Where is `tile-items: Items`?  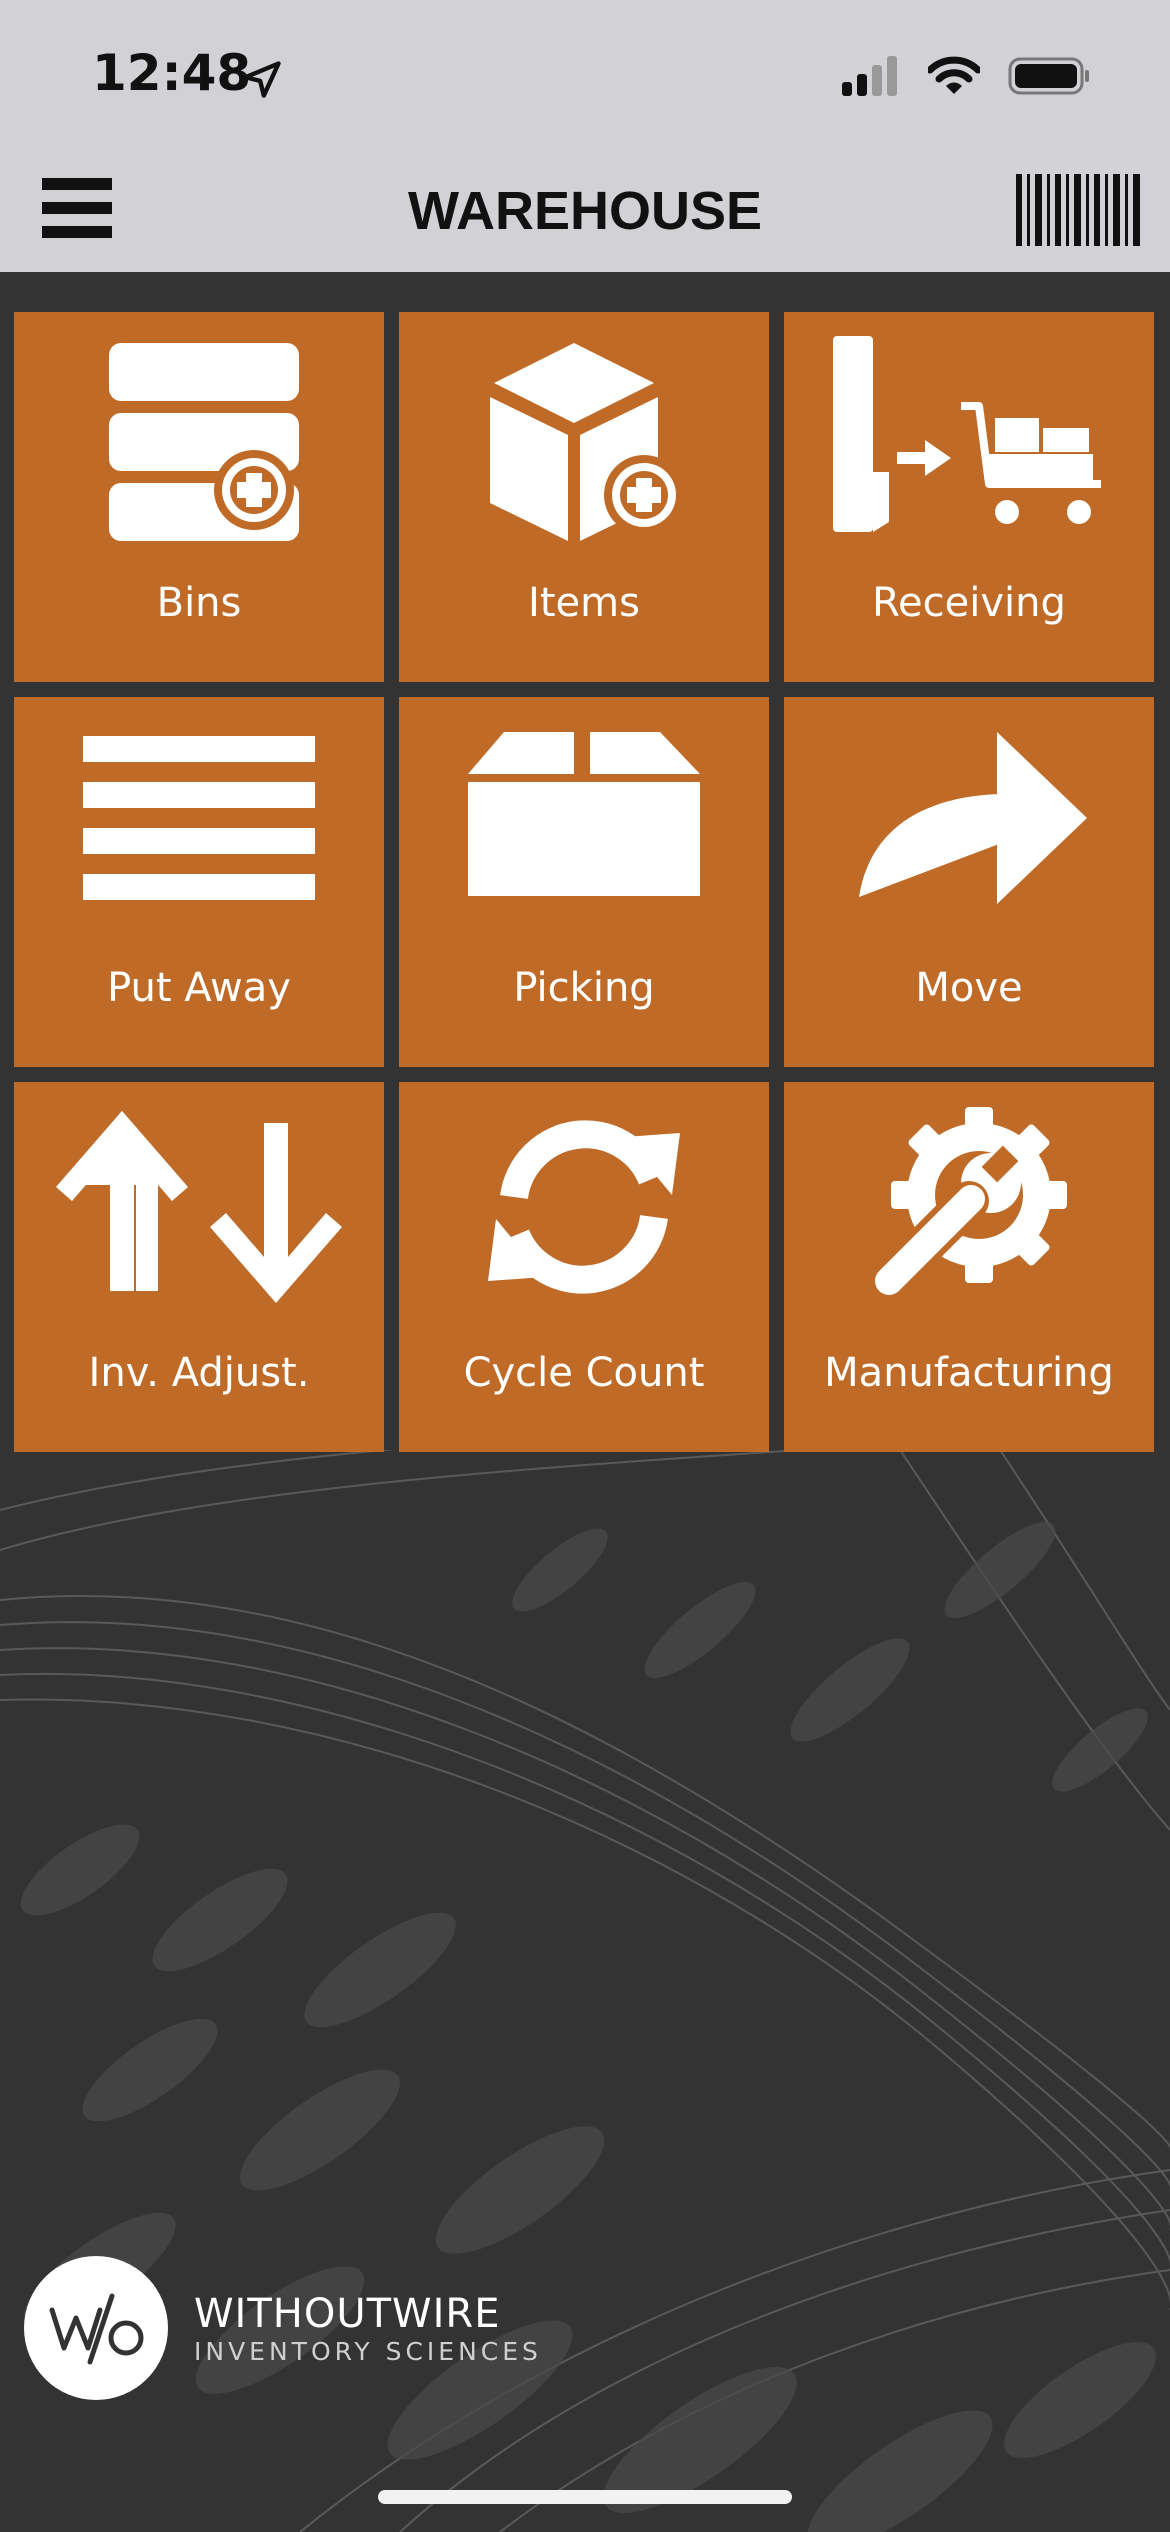 tile-items: Items is located at coordinates (584, 497).